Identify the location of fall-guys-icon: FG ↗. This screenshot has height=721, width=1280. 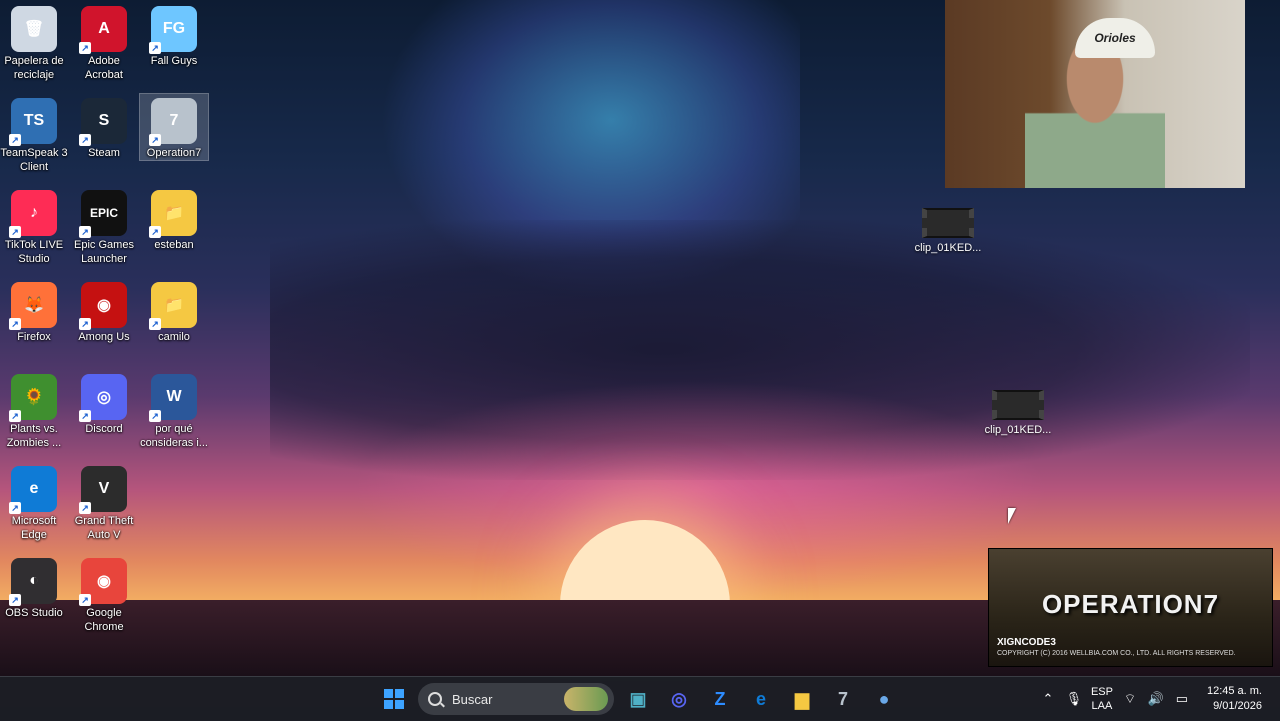
(173, 30).